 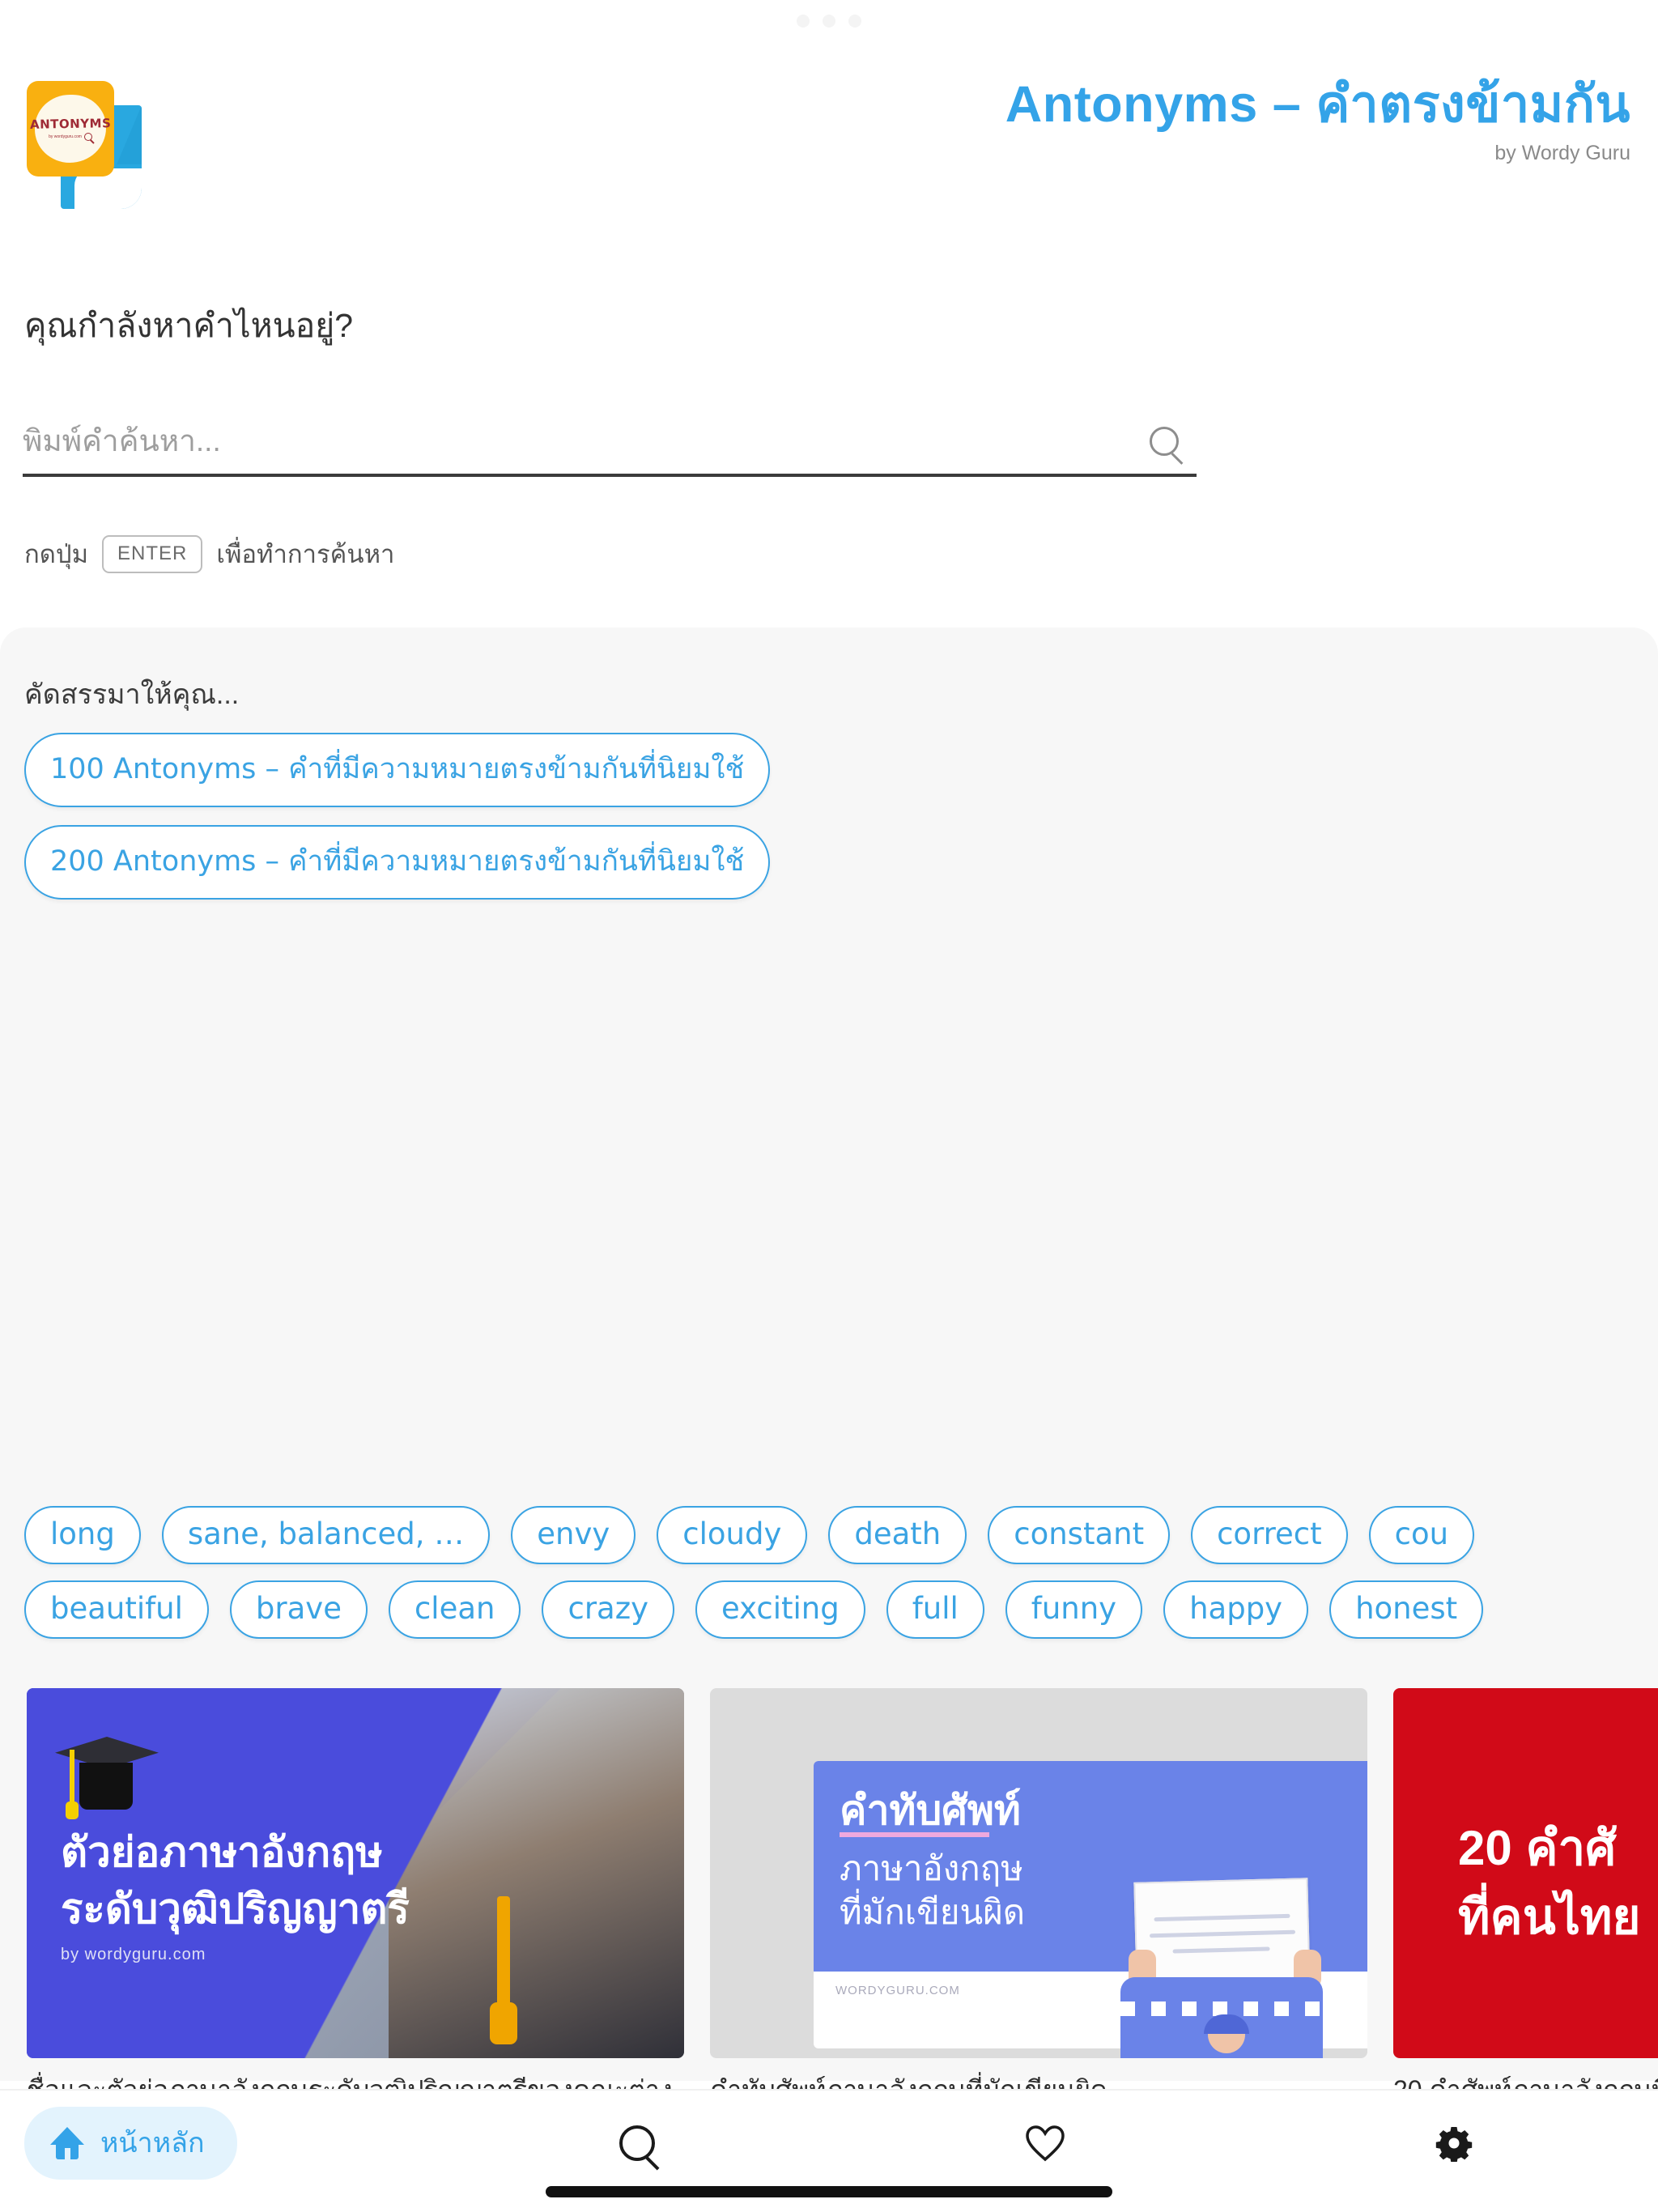 I want to click on graduation-cap-icon, so click(x=107, y=1771).